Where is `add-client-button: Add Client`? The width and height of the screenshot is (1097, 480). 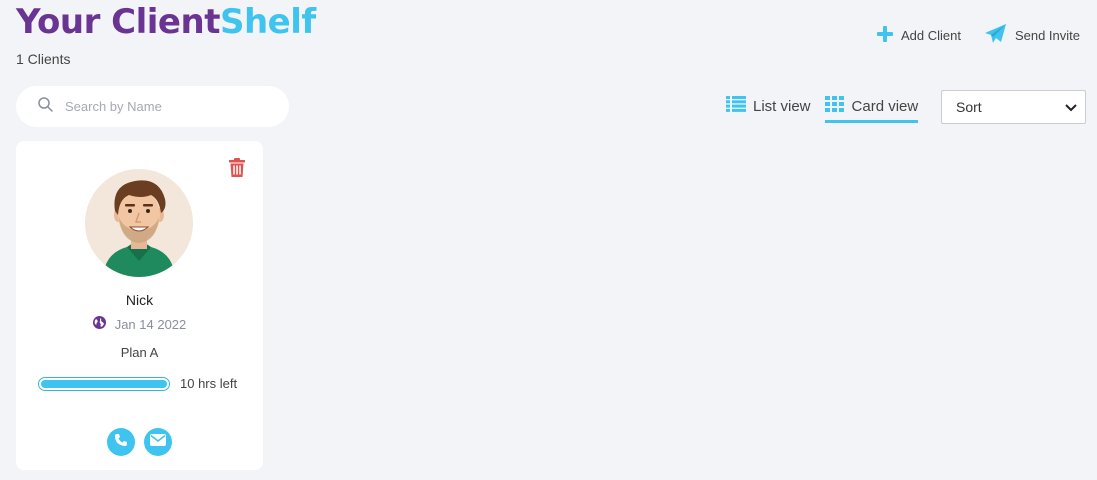 add-client-button: Add Client is located at coordinates (918, 35).